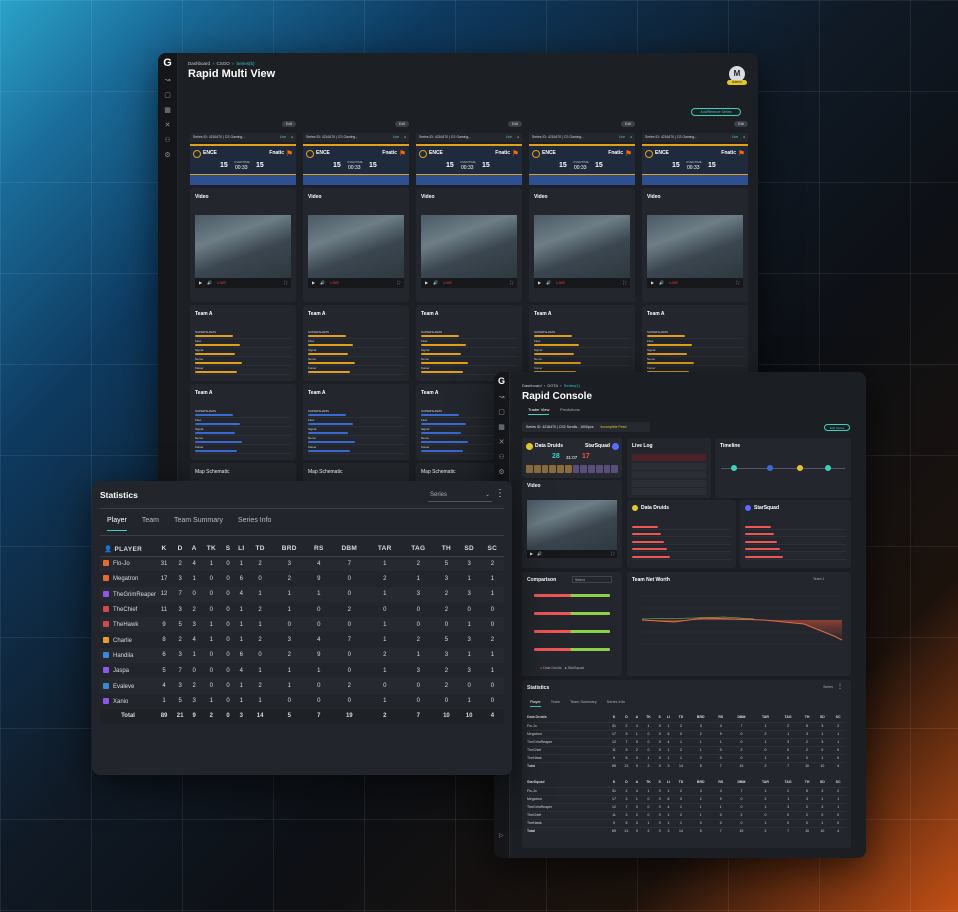  Describe the element at coordinates (254, 520) in the screenshot. I see `statistics-tab-series-info: Series Info` at that location.